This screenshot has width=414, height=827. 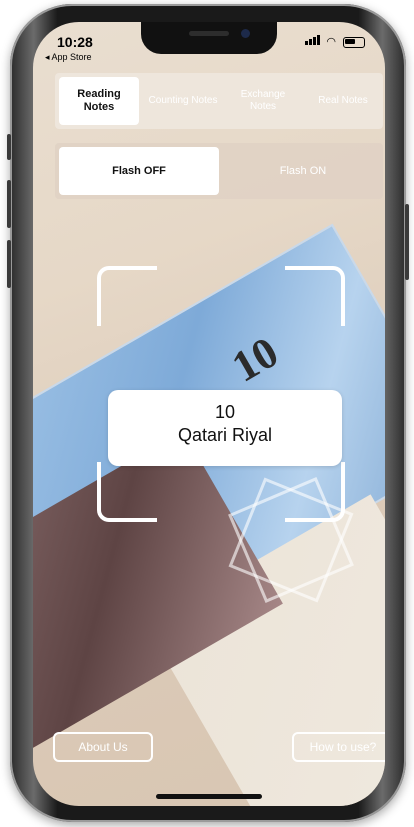 What do you see at coordinates (313, 41) in the screenshot?
I see `signal-icon` at bounding box center [313, 41].